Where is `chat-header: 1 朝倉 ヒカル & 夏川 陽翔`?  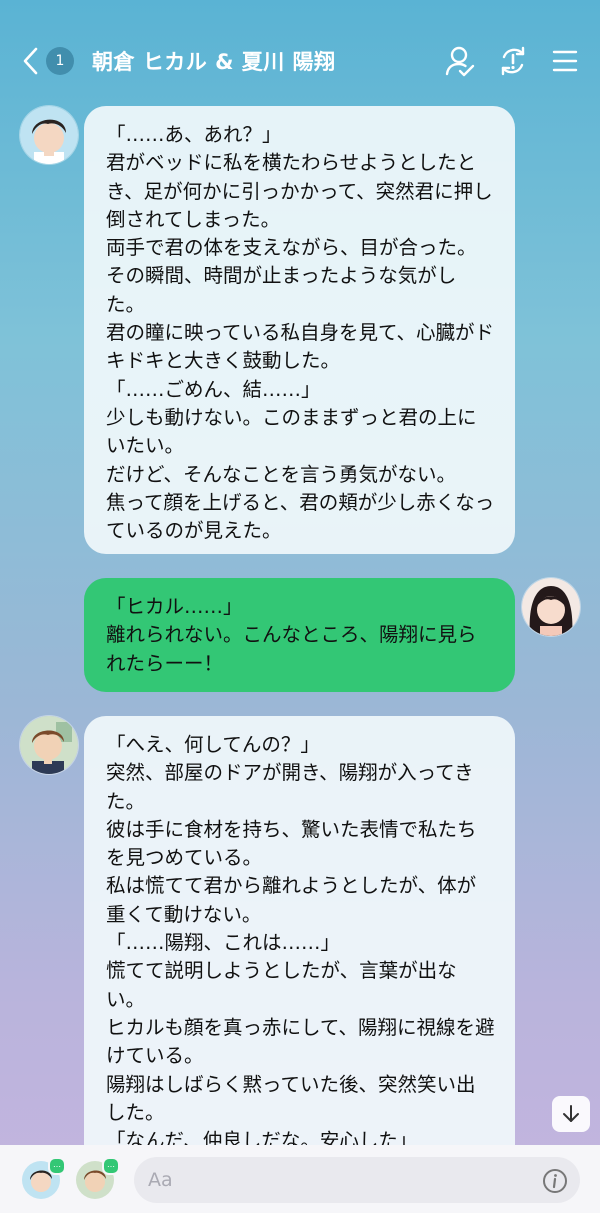
chat-header: 1 朝倉 ヒカル & 夏川 陽翔 is located at coordinates (300, 61).